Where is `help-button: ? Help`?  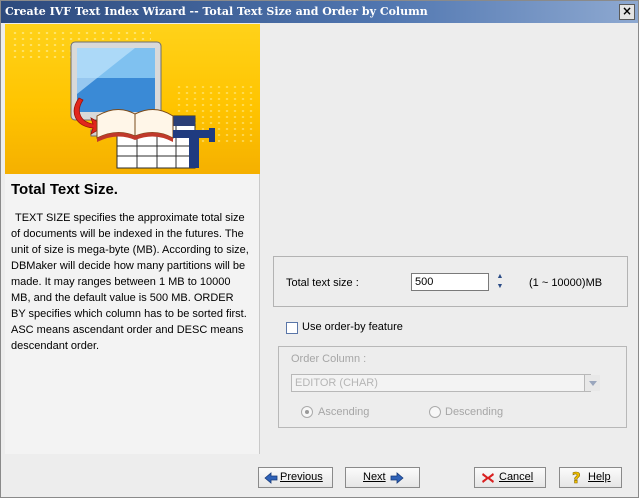 help-button: ? Help is located at coordinates (590, 477).